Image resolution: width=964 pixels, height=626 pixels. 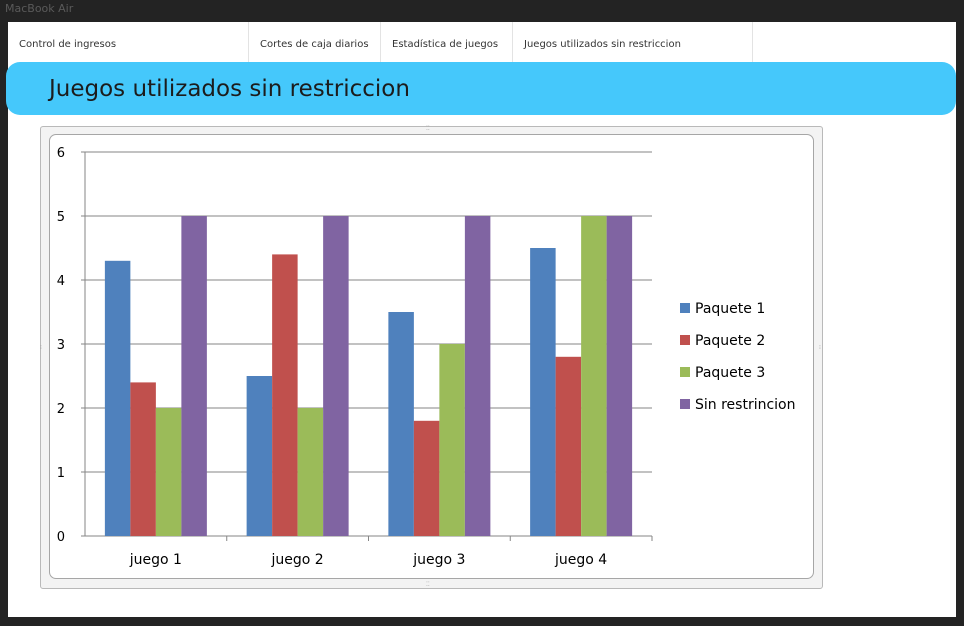 What do you see at coordinates (315, 44) in the screenshot?
I see `tab-cortes-de-caja: Cortes de caja diarios` at bounding box center [315, 44].